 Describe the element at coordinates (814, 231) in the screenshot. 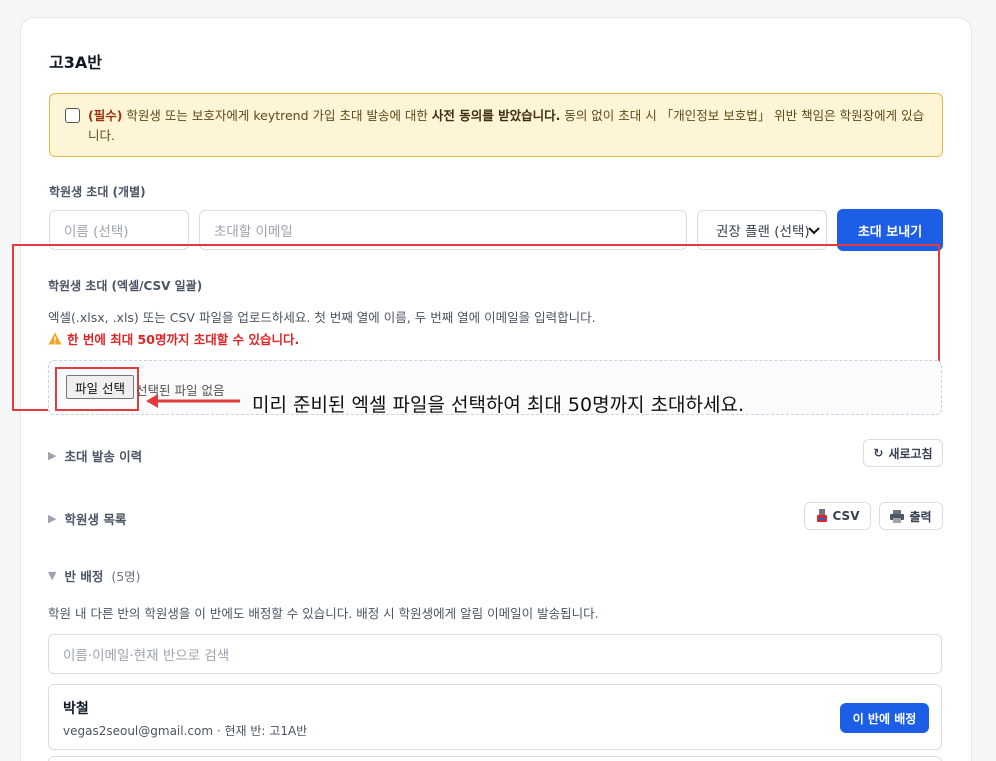

I see `chevron-down-icon` at that location.